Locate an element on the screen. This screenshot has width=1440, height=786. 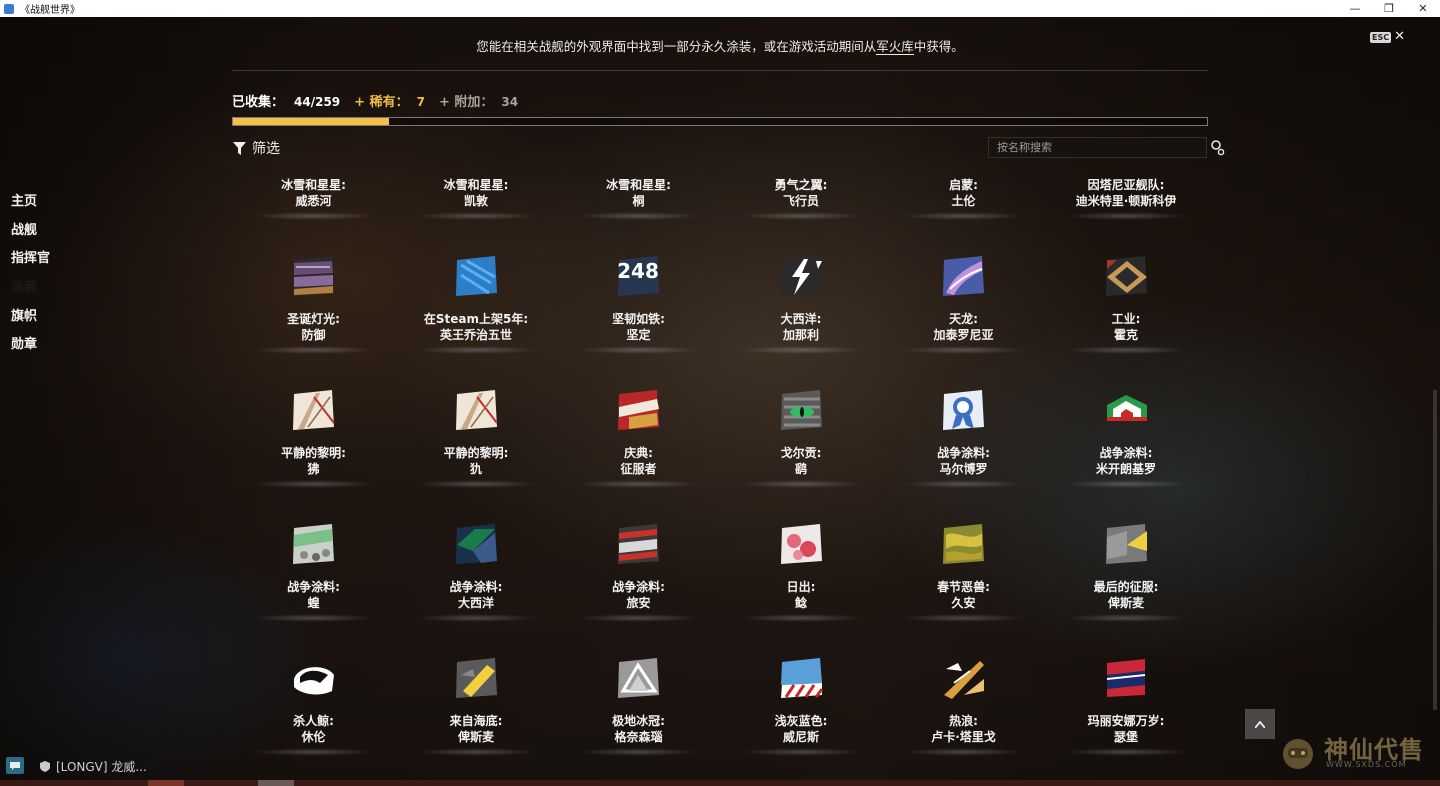
dawn-camo-icon is located at coordinates (313, 410).